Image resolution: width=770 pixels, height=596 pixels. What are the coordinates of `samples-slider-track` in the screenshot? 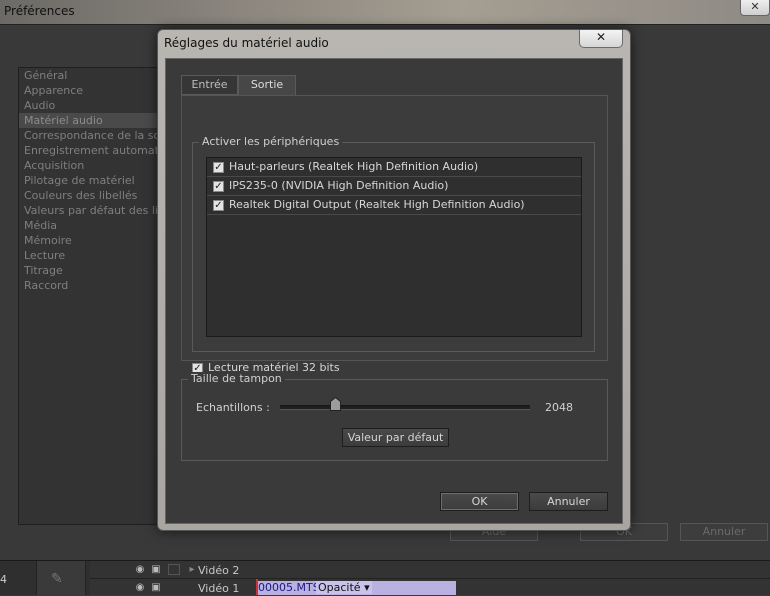 It's located at (405, 407).